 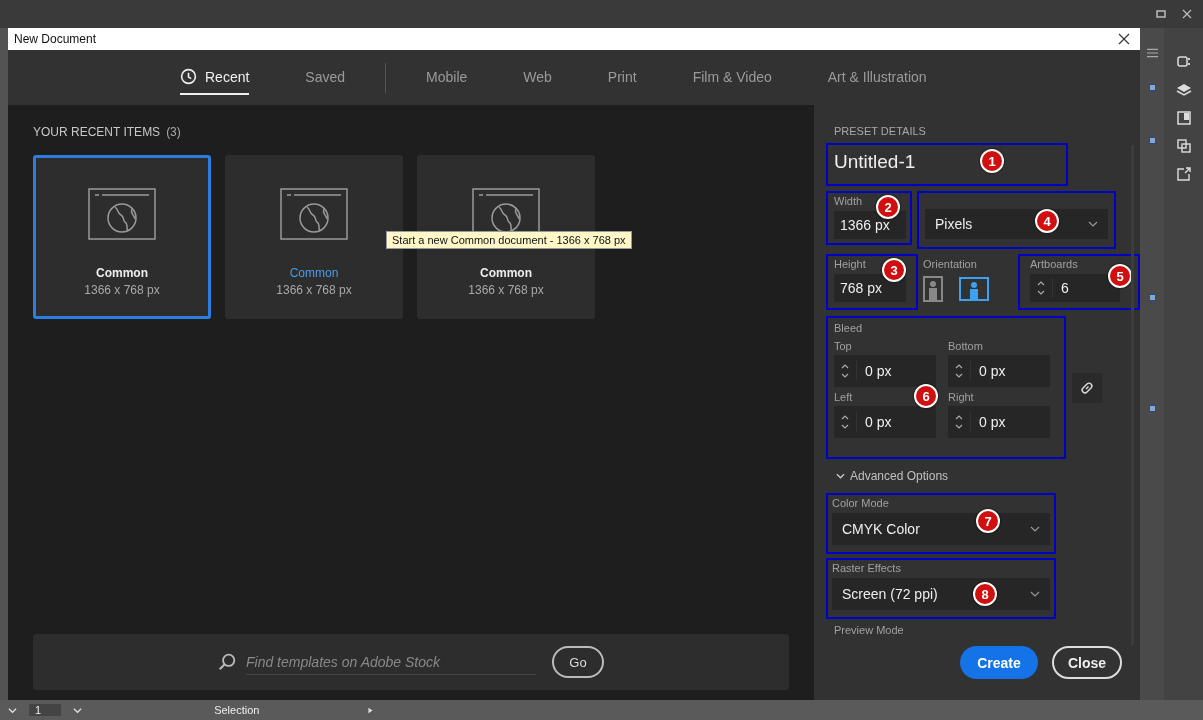 I want to click on category-tab: Film & Video, so click(x=732, y=77).